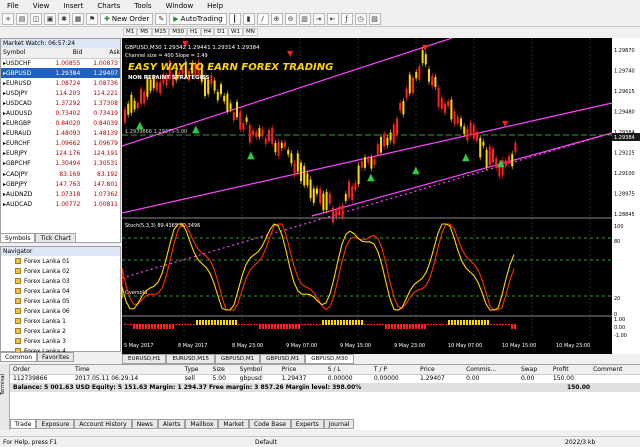 This screenshot has height=447, width=640. Describe the element at coordinates (234, 18) in the screenshot. I see `bar-chart-icon: ┃` at that location.